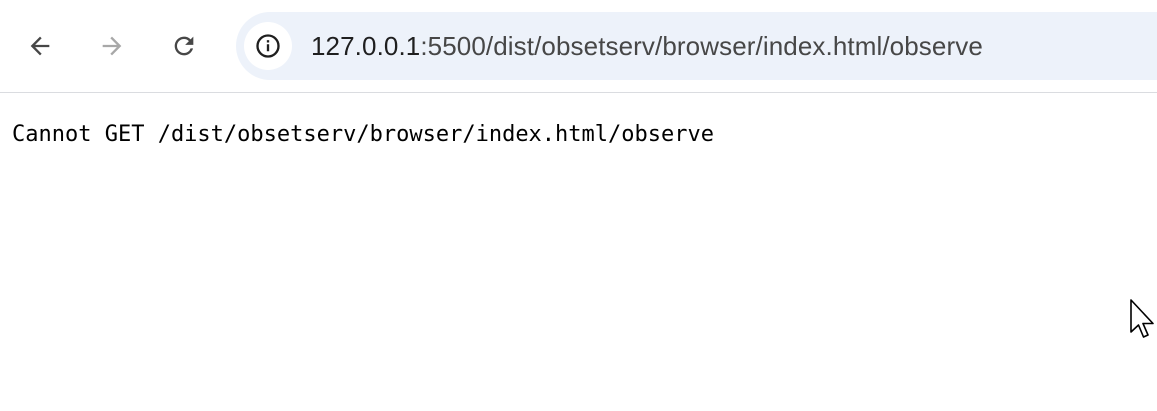 The image size is (1157, 411). I want to click on back-button, so click(40, 46).